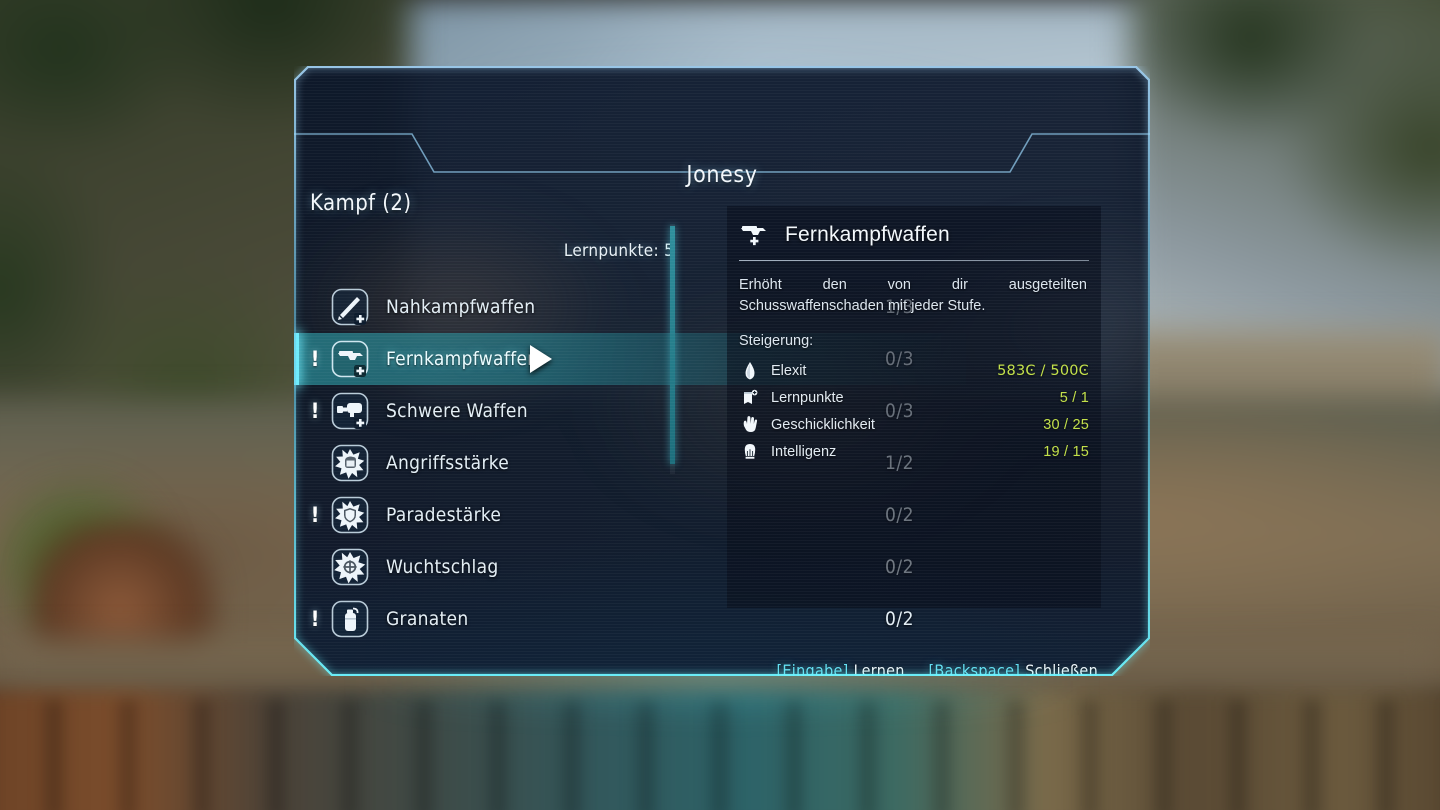  I want to click on requirement-label: Intelligenz, so click(804, 451).